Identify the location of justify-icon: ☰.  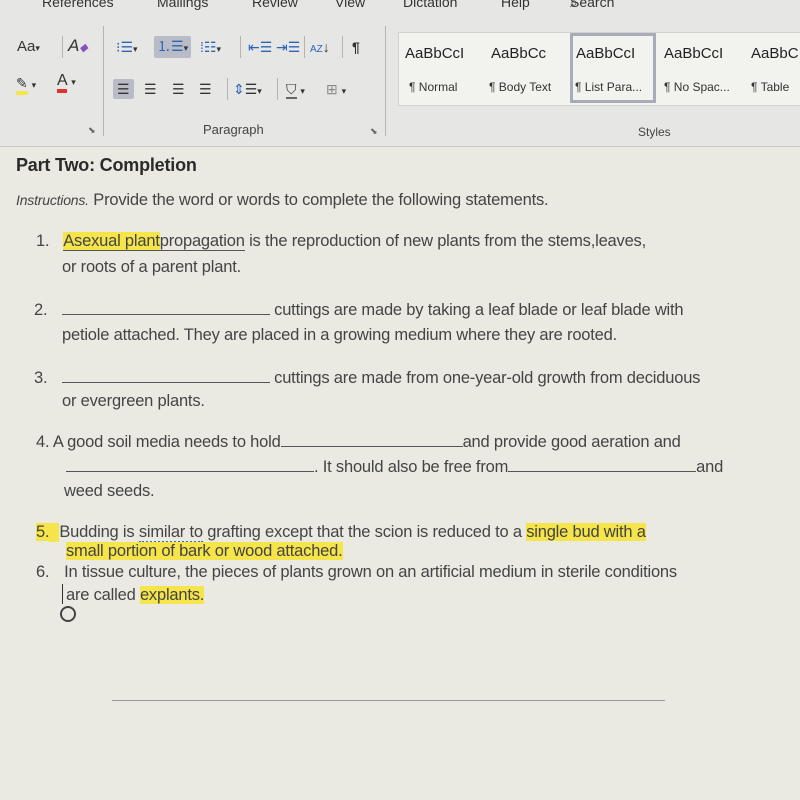
(205, 89).